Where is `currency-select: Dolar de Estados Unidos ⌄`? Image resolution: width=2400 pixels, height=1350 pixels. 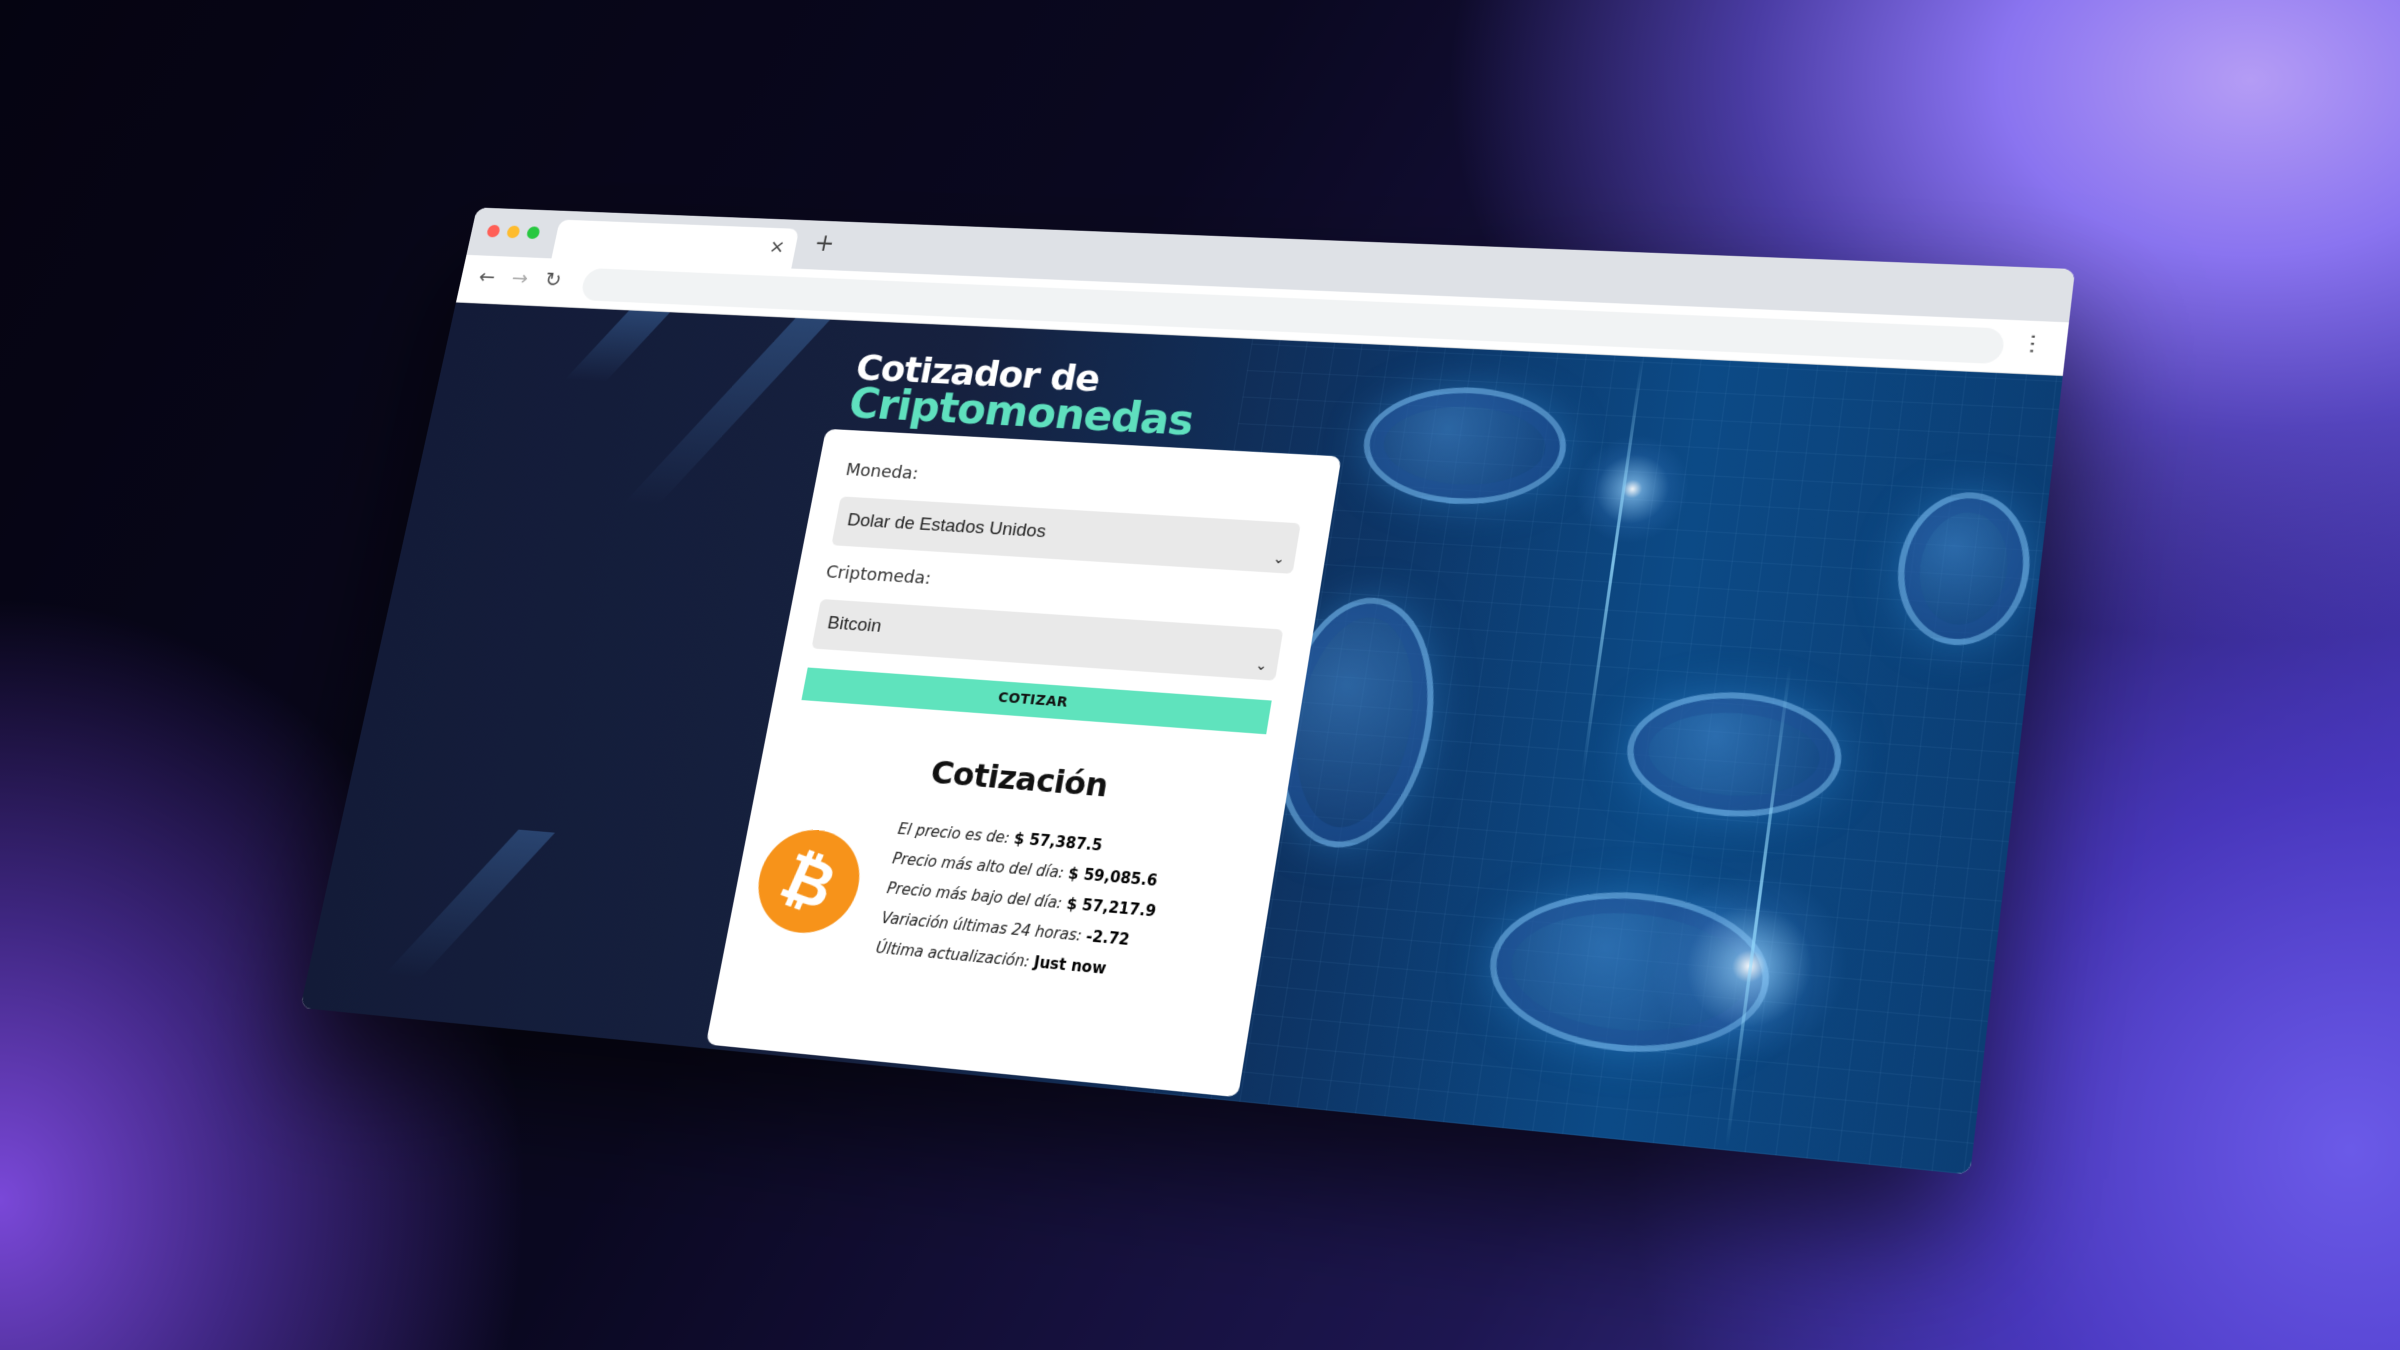
currency-select: Dolar de Estados Unidos ⌄ is located at coordinates (1066, 535).